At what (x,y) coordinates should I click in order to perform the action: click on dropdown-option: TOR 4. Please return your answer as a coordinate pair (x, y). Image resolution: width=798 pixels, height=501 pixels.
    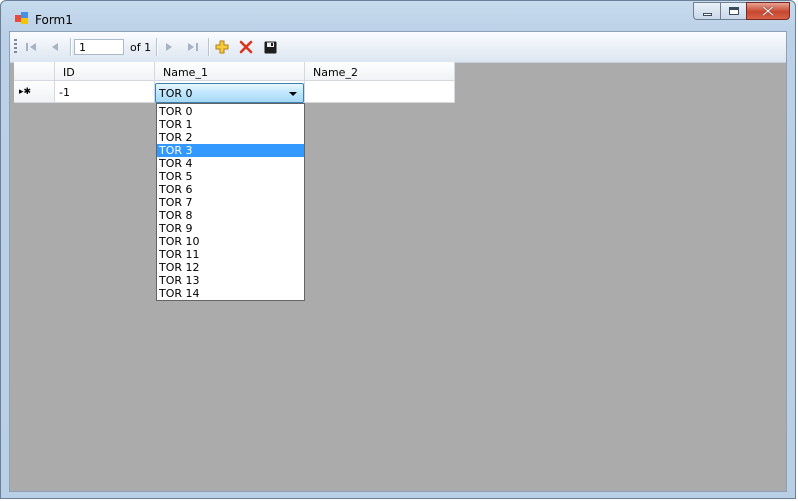
    Looking at the image, I should click on (230, 163).